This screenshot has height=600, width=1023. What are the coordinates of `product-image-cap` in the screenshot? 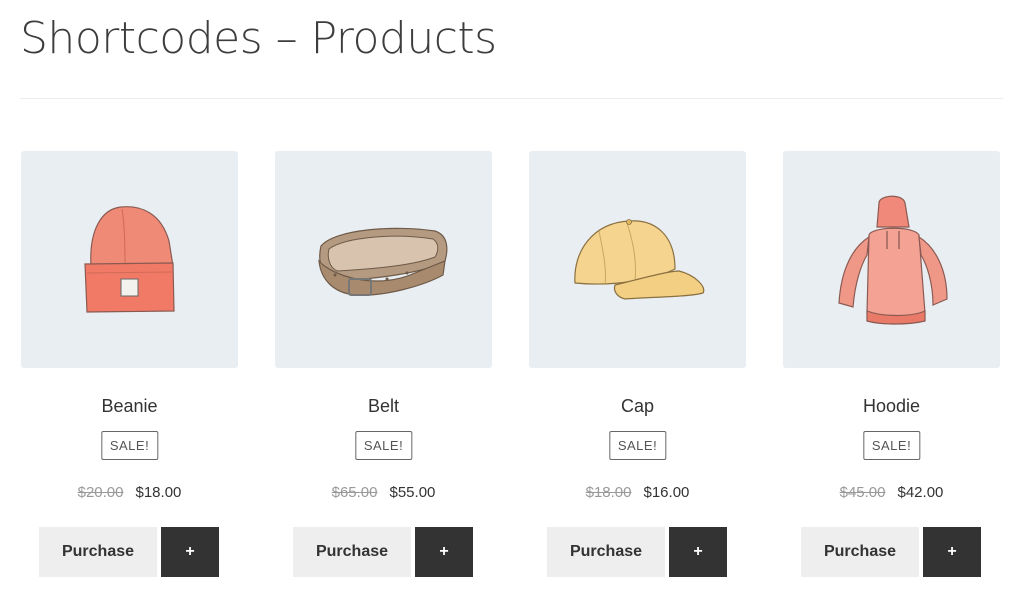 It's located at (637, 259).